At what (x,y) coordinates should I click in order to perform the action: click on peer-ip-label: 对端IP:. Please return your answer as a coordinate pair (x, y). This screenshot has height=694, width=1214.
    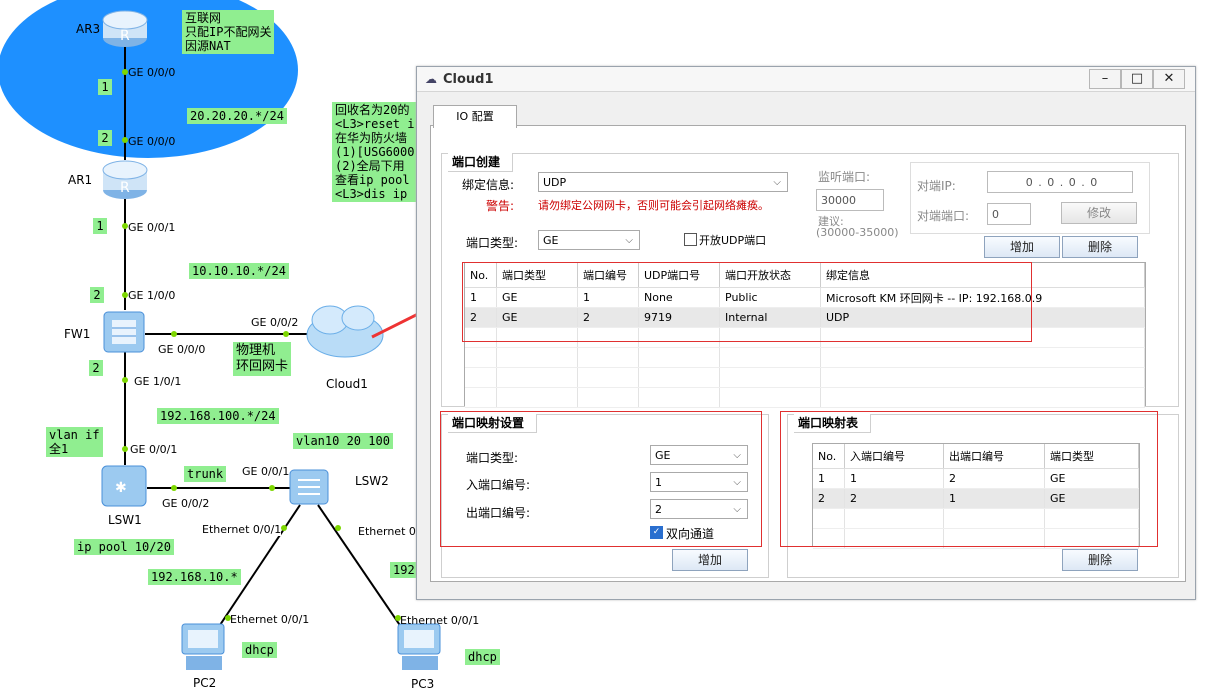
    Looking at the image, I should click on (936, 186).